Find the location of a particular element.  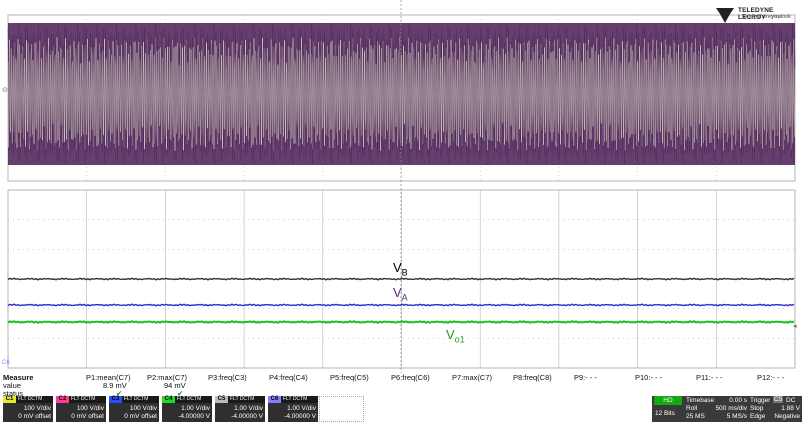

channel-header: C3 FLT DCTM is located at coordinates (134, 399).